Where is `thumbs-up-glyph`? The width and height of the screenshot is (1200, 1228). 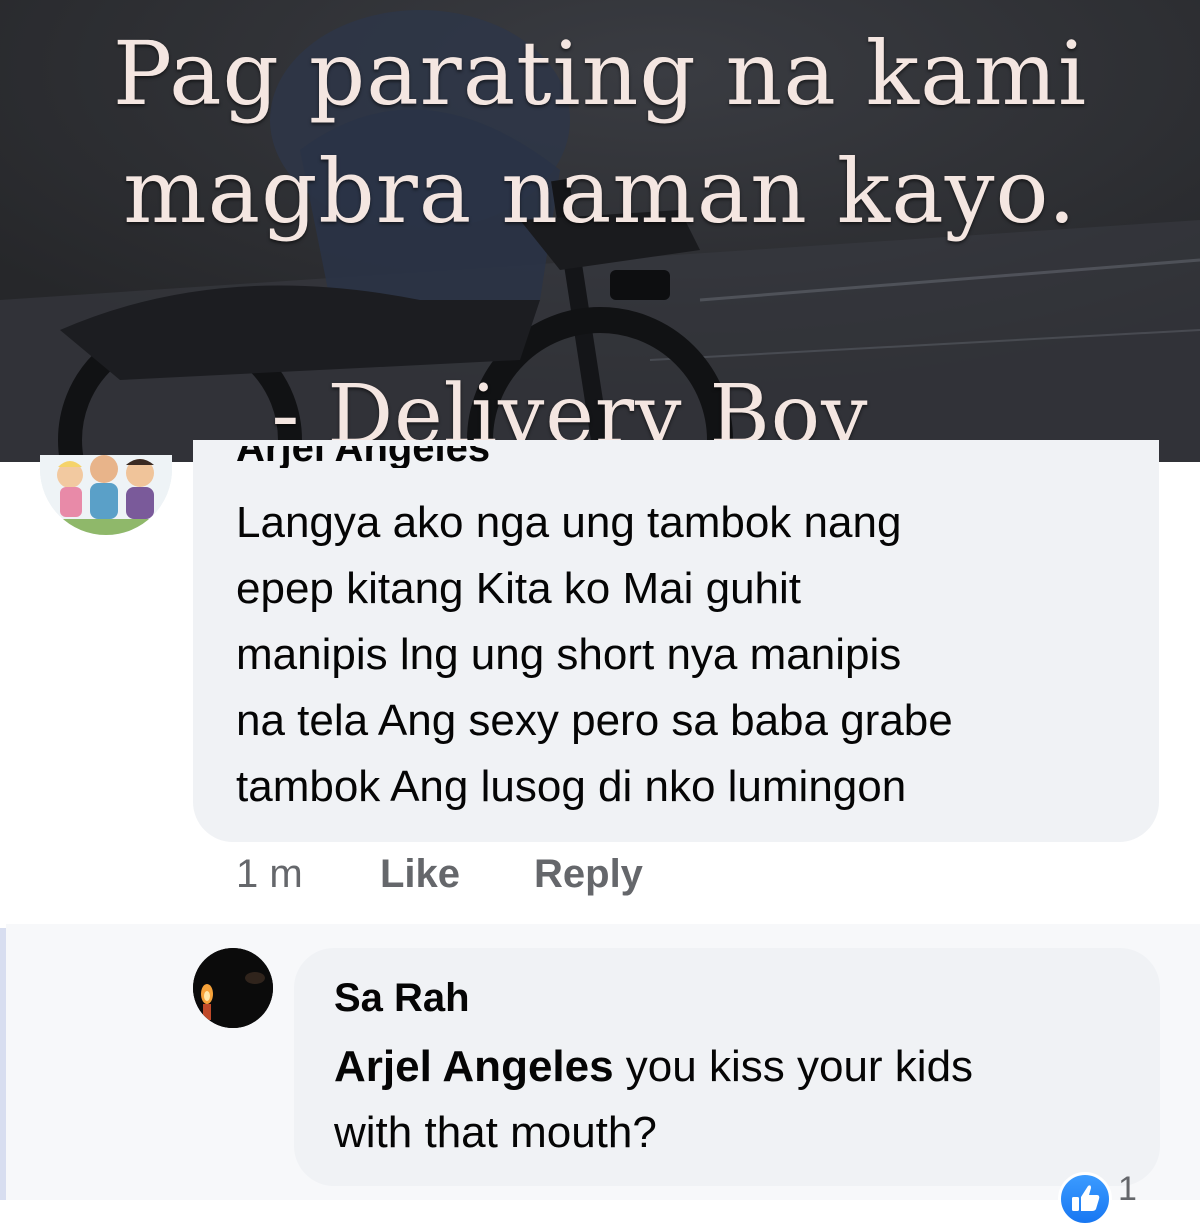
thumbs-up-glyph is located at coordinates (1086, 1198).